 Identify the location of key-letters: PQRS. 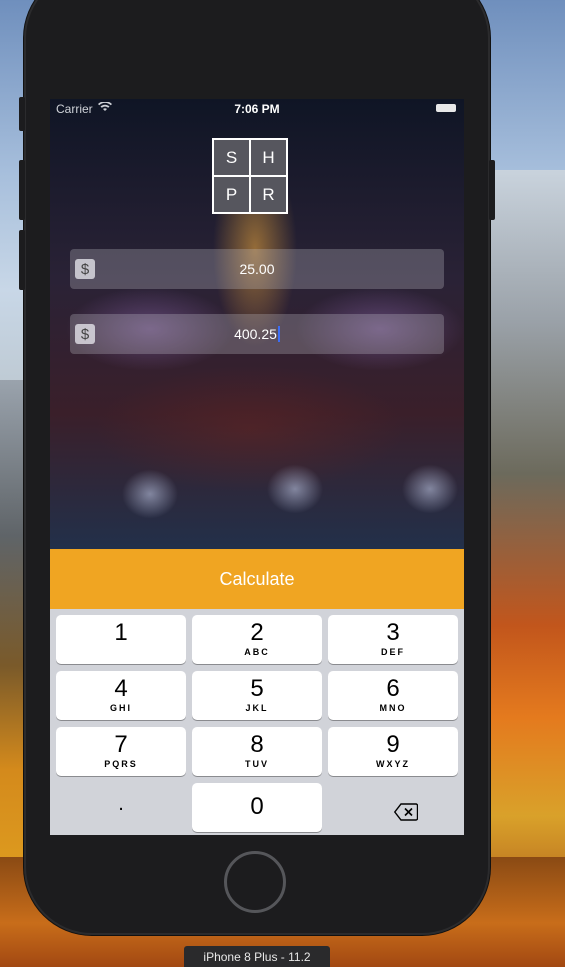
(121, 764).